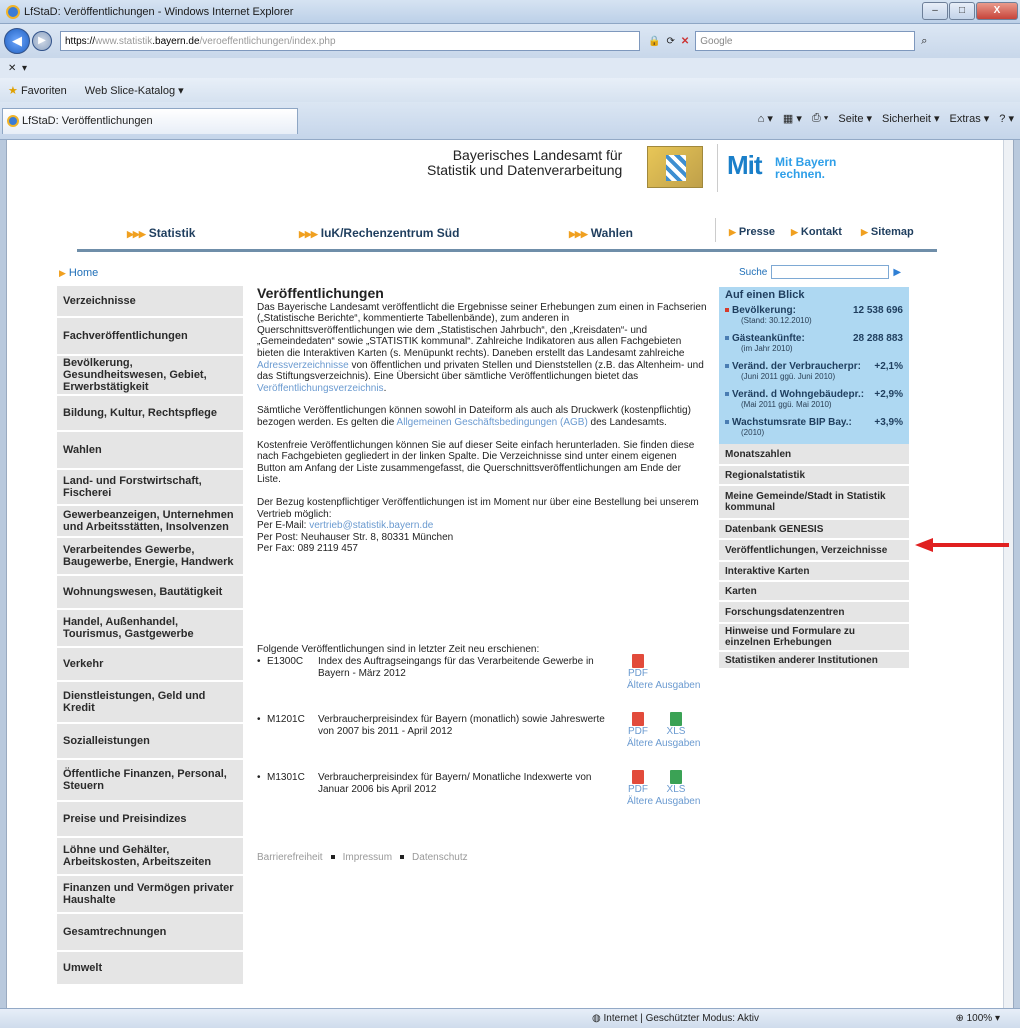 The width and height of the screenshot is (1020, 1028). What do you see at coordinates (150, 665) in the screenshot?
I see `sidebar-item-verkehr: Verkehr` at bounding box center [150, 665].